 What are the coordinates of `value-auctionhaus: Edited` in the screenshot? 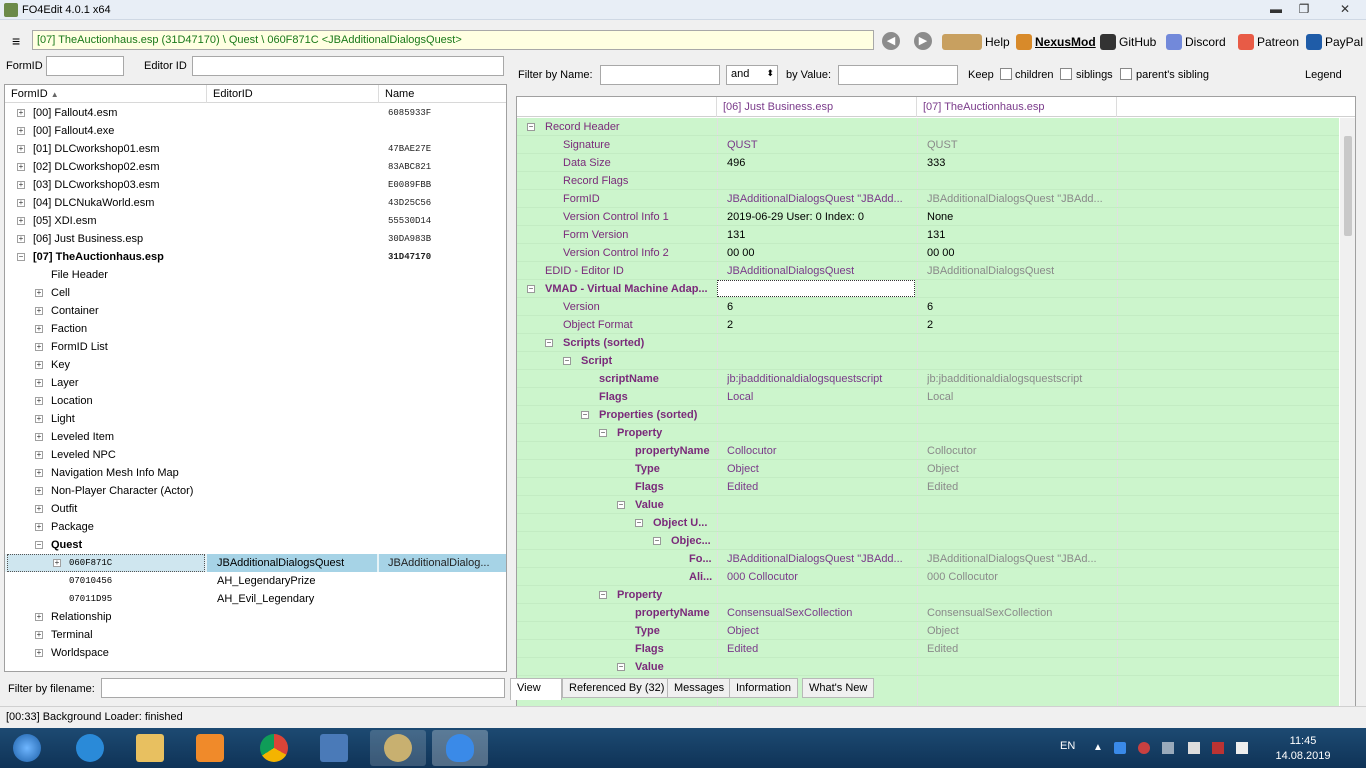 It's located at (1027, 487).